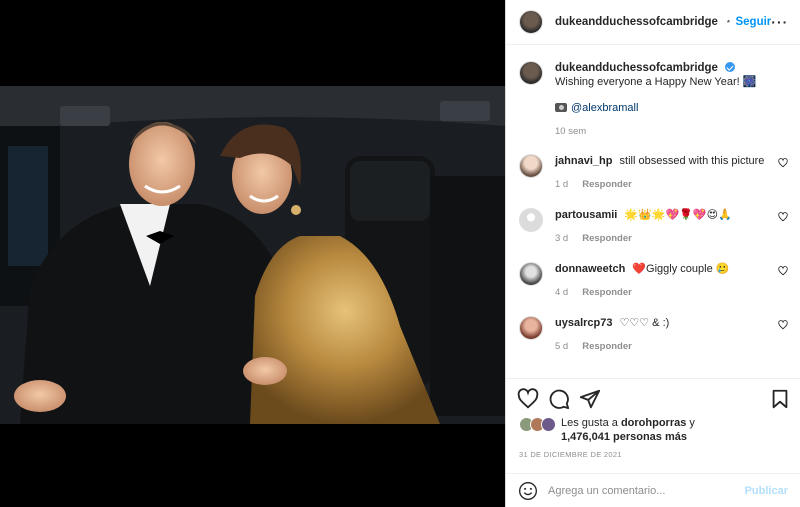 The image size is (800, 507). Describe the element at coordinates (779, 22) in the screenshot. I see `more-options-icon: ···` at that location.